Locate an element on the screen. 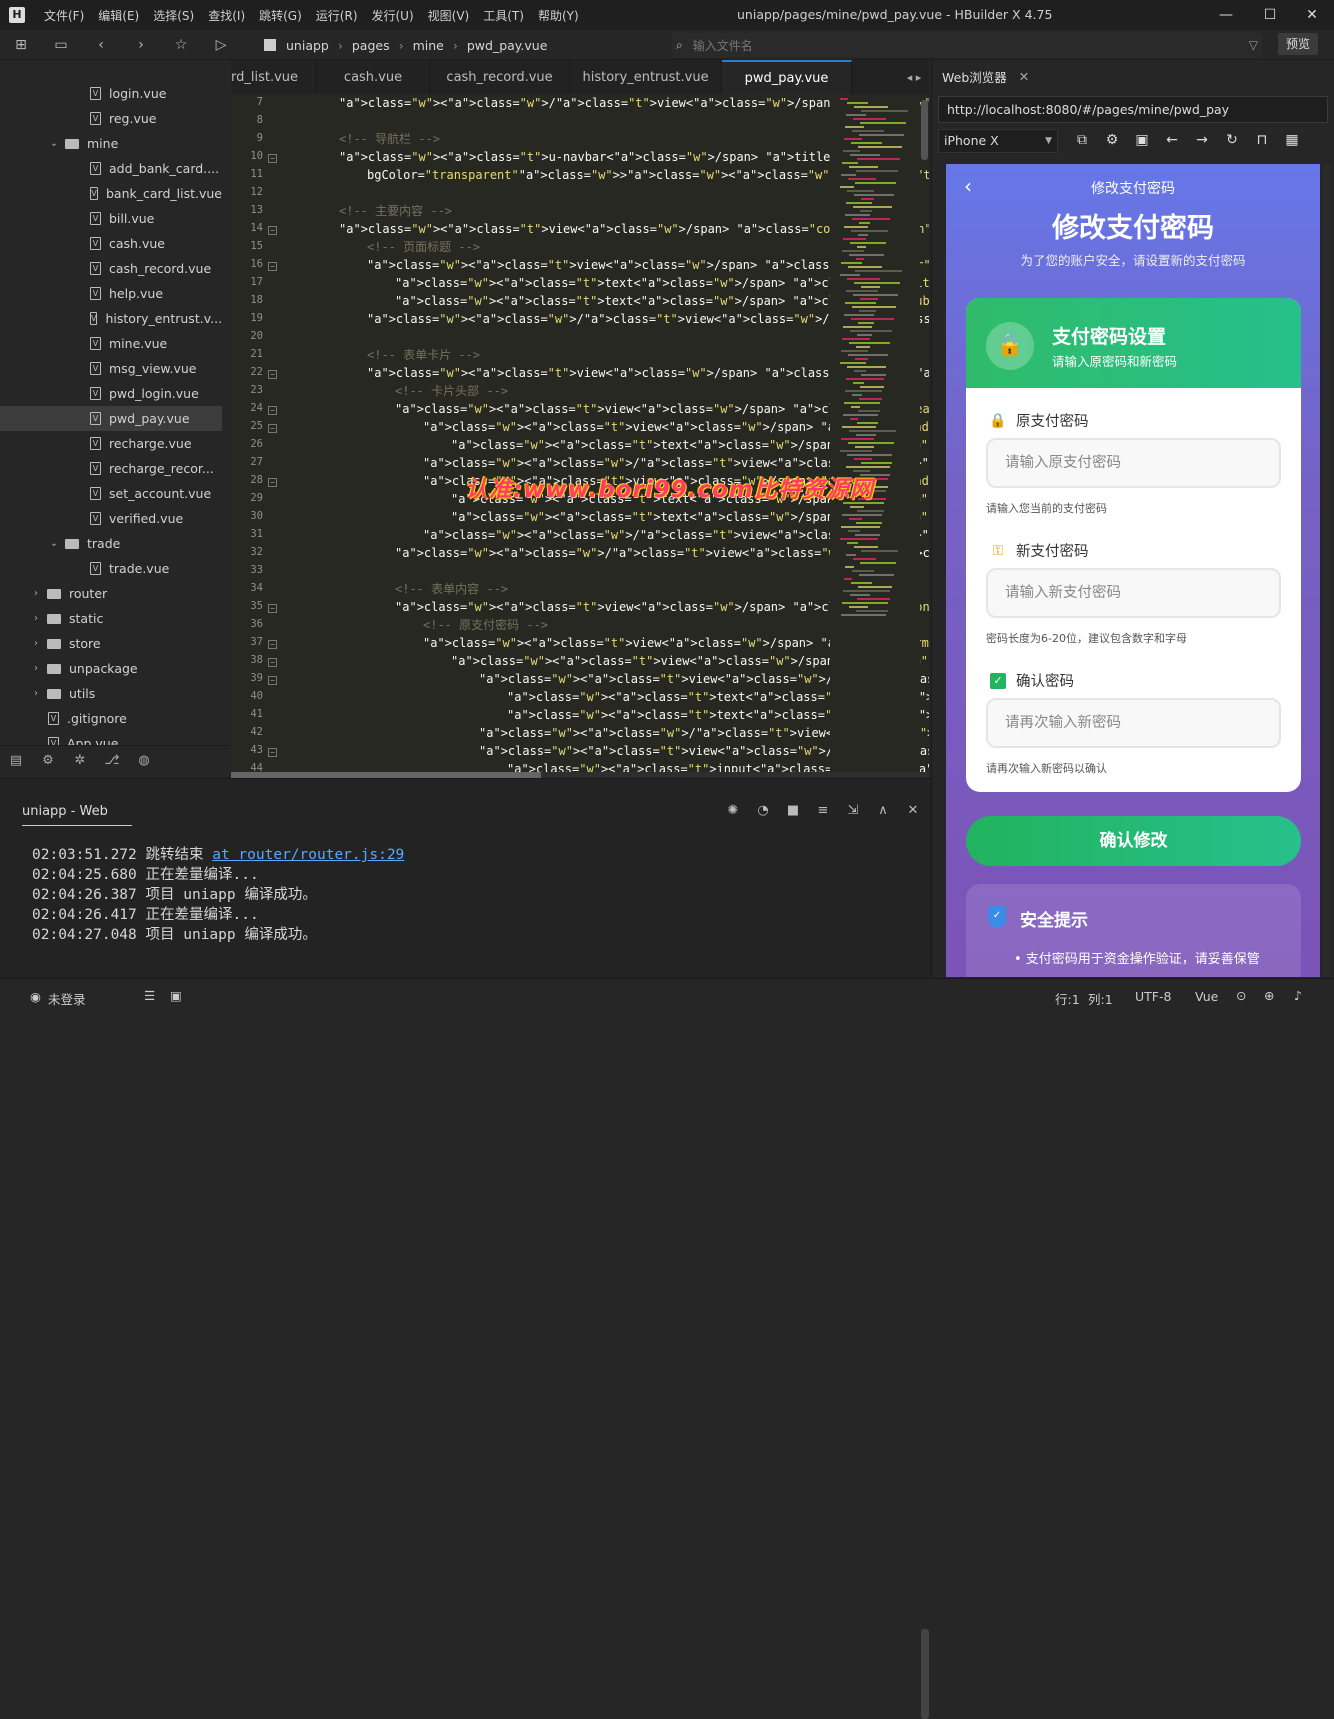 This screenshot has height=1719, width=1334. bell-icon: ♪ is located at coordinates (1298, 995).